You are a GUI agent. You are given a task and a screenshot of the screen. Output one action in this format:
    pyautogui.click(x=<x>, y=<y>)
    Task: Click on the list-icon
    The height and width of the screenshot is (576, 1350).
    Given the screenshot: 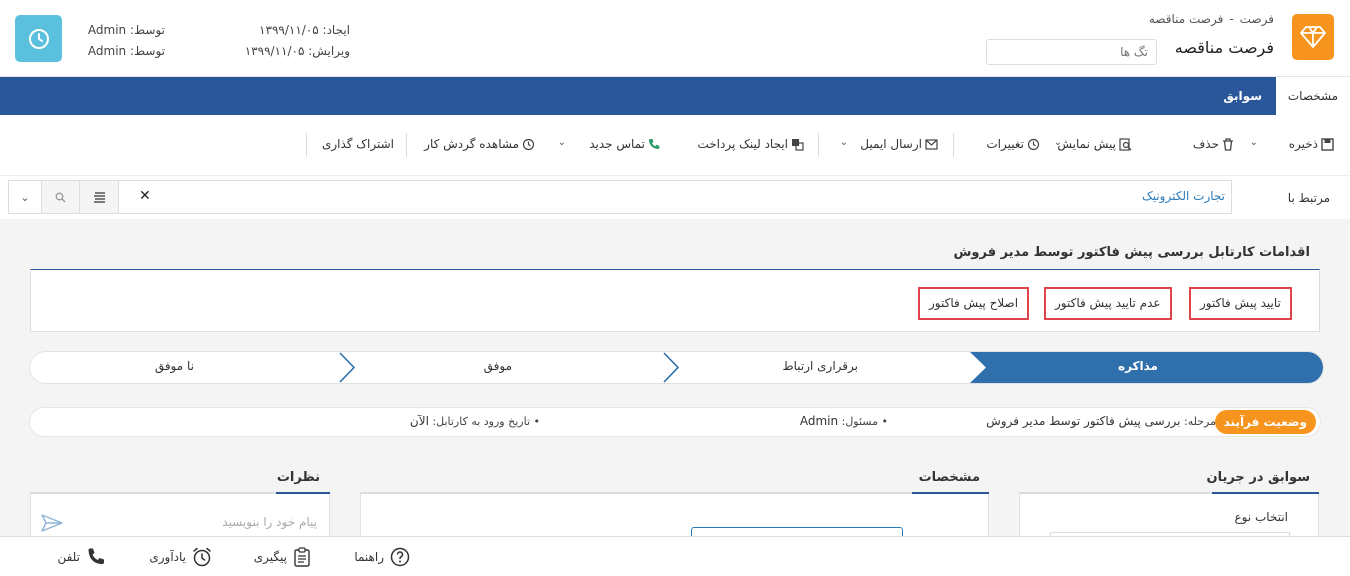 What is the action you would take?
    pyautogui.click(x=99, y=197)
    